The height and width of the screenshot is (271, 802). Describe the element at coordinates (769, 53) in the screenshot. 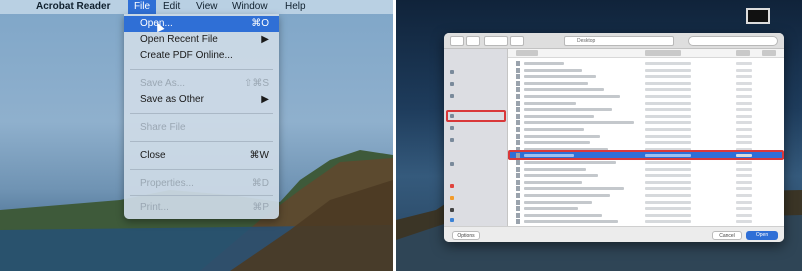

I see `column-header-kind` at that location.